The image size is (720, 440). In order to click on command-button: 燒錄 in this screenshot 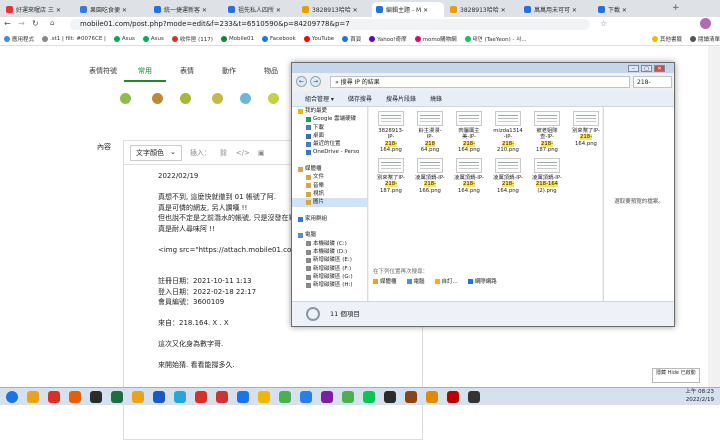, I will do `click(436, 98)`.